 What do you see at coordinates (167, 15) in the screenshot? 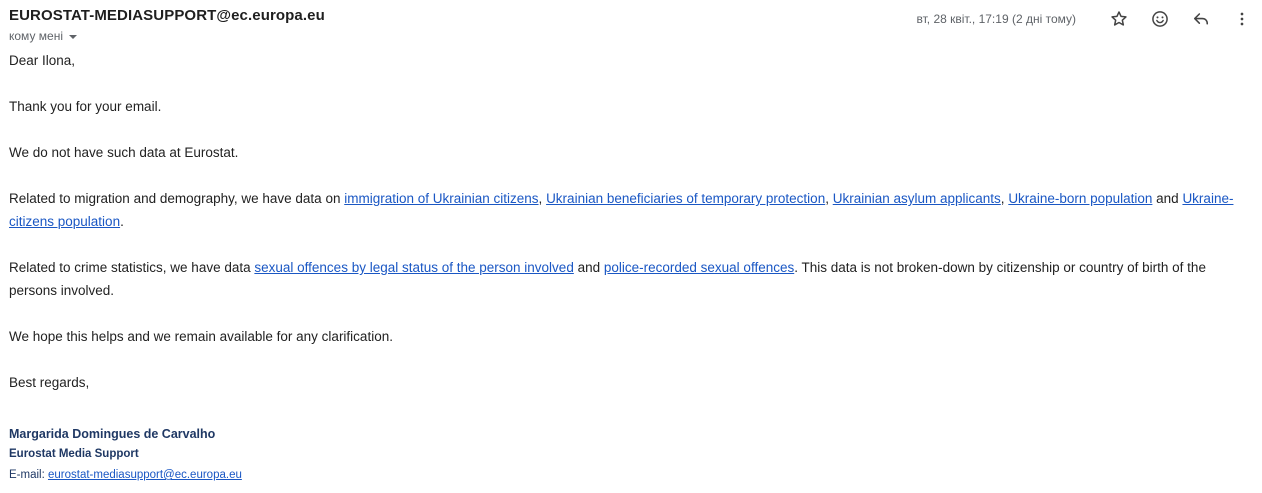
I see `sender-address: EUROSTAT-MEDIASUPPORT@ec.europa.eu` at bounding box center [167, 15].